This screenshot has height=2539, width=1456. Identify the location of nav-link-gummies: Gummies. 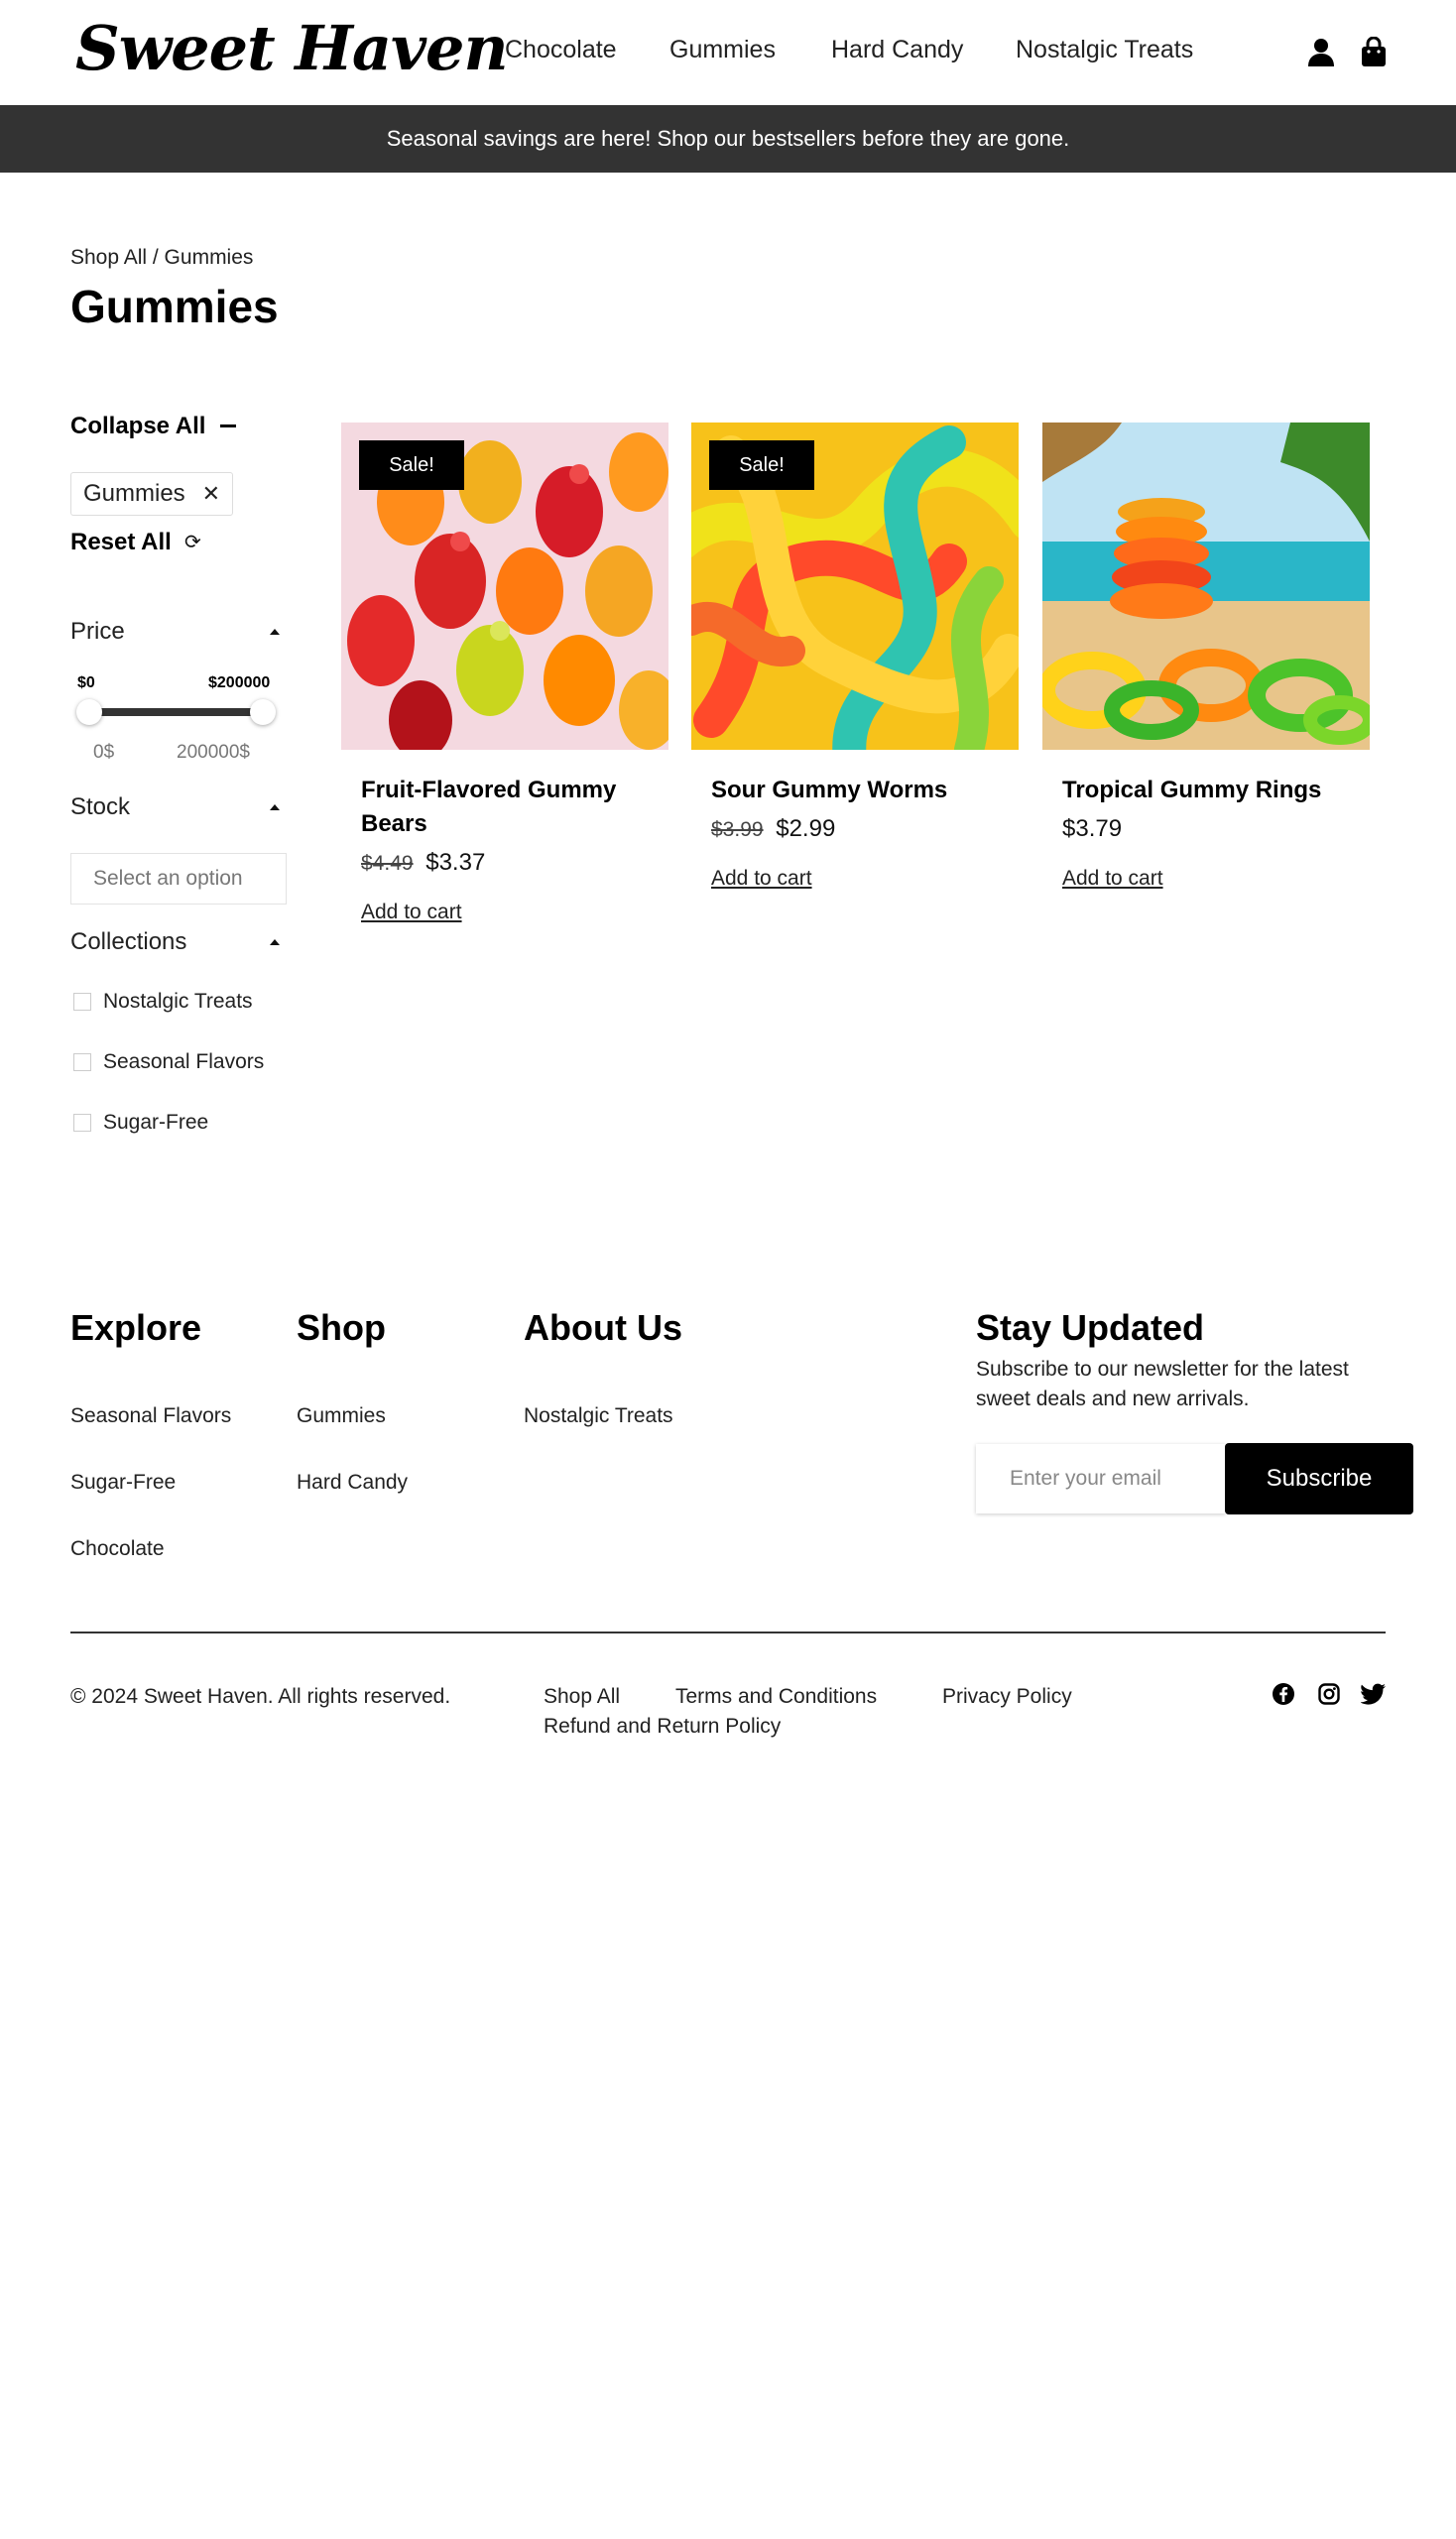
(722, 50).